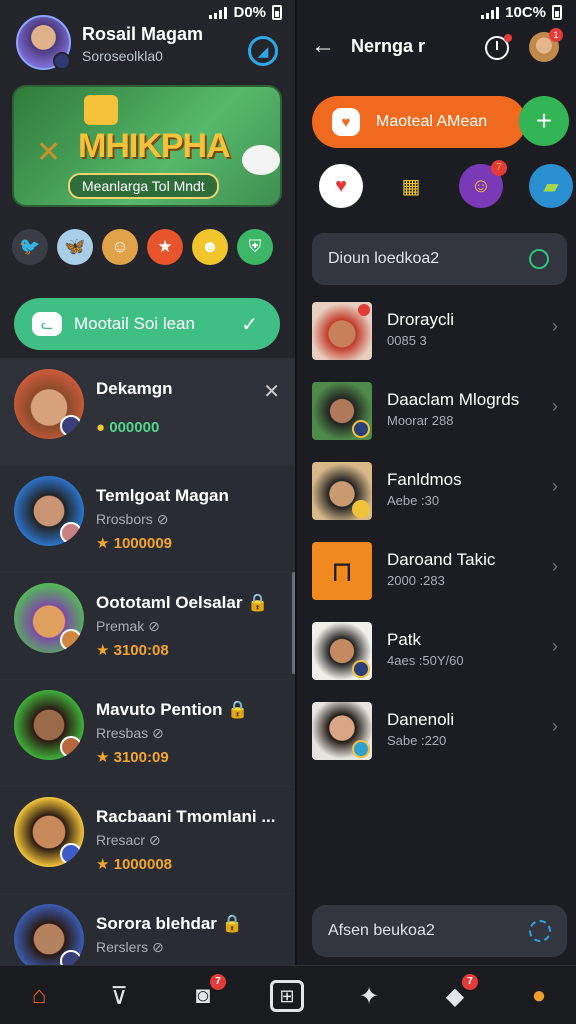  What do you see at coordinates (271, 391) in the screenshot?
I see `close-icon: ✕` at bounding box center [271, 391].